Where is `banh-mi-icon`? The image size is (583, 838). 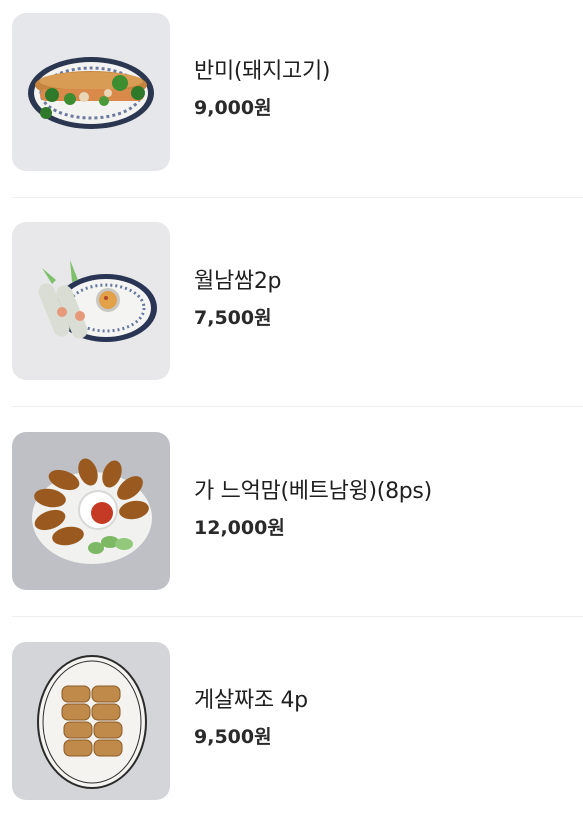
banh-mi-icon is located at coordinates (91, 92).